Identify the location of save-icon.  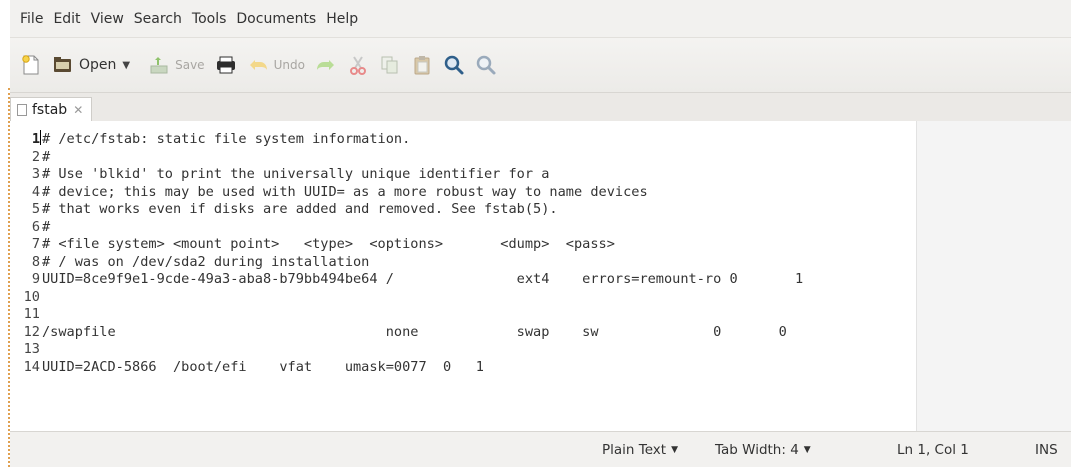
(159, 65).